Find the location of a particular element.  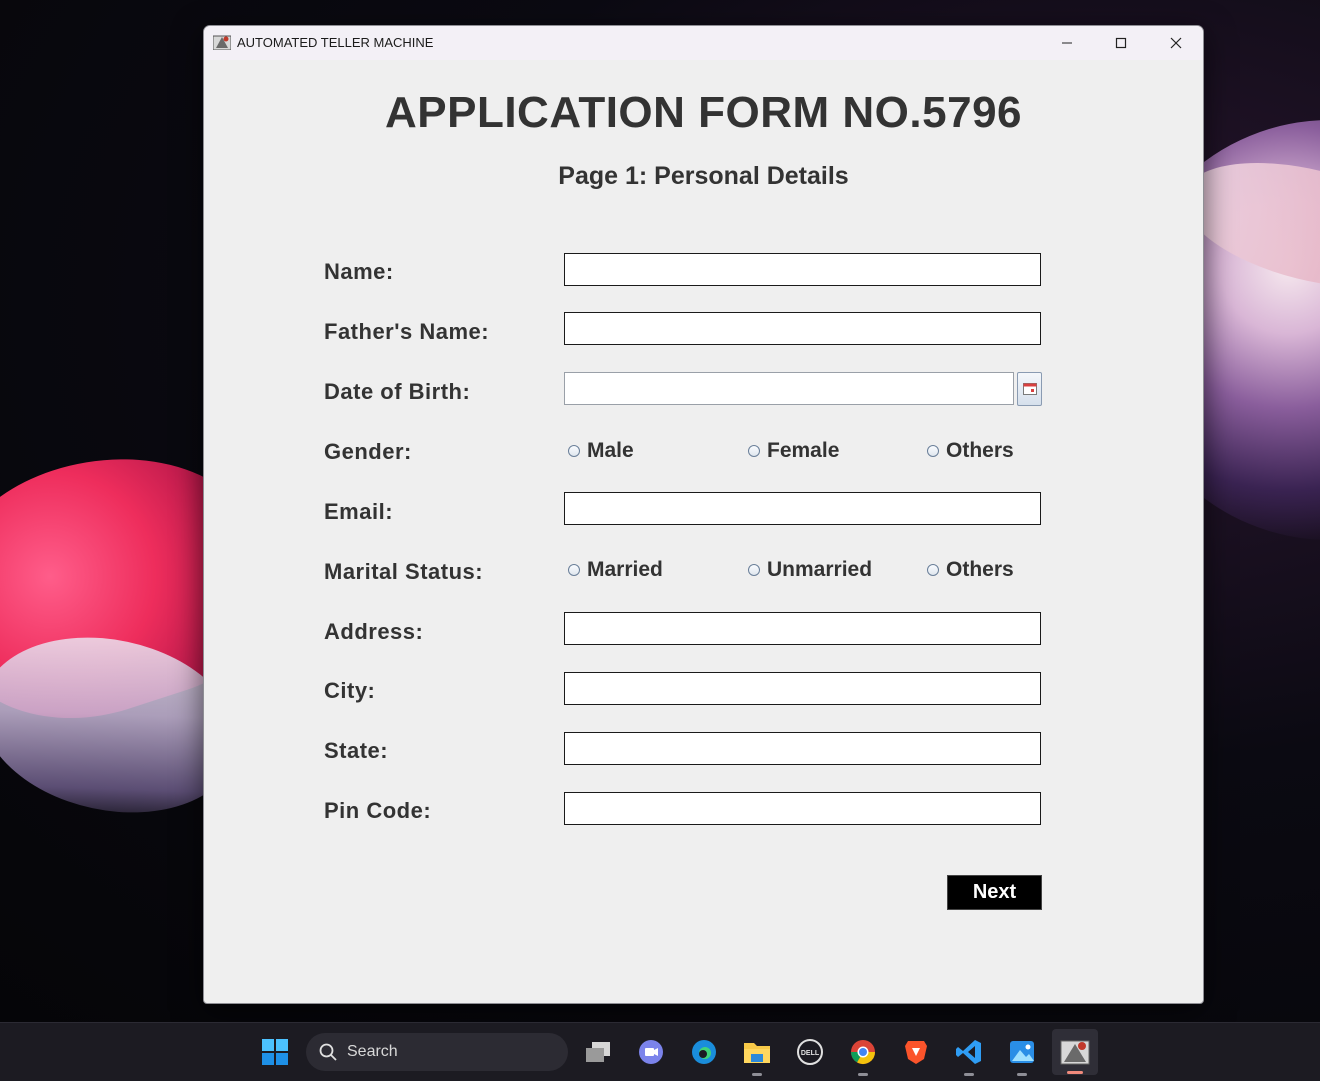

marital-radio-unmarried: Unmarried is located at coordinates (810, 570).